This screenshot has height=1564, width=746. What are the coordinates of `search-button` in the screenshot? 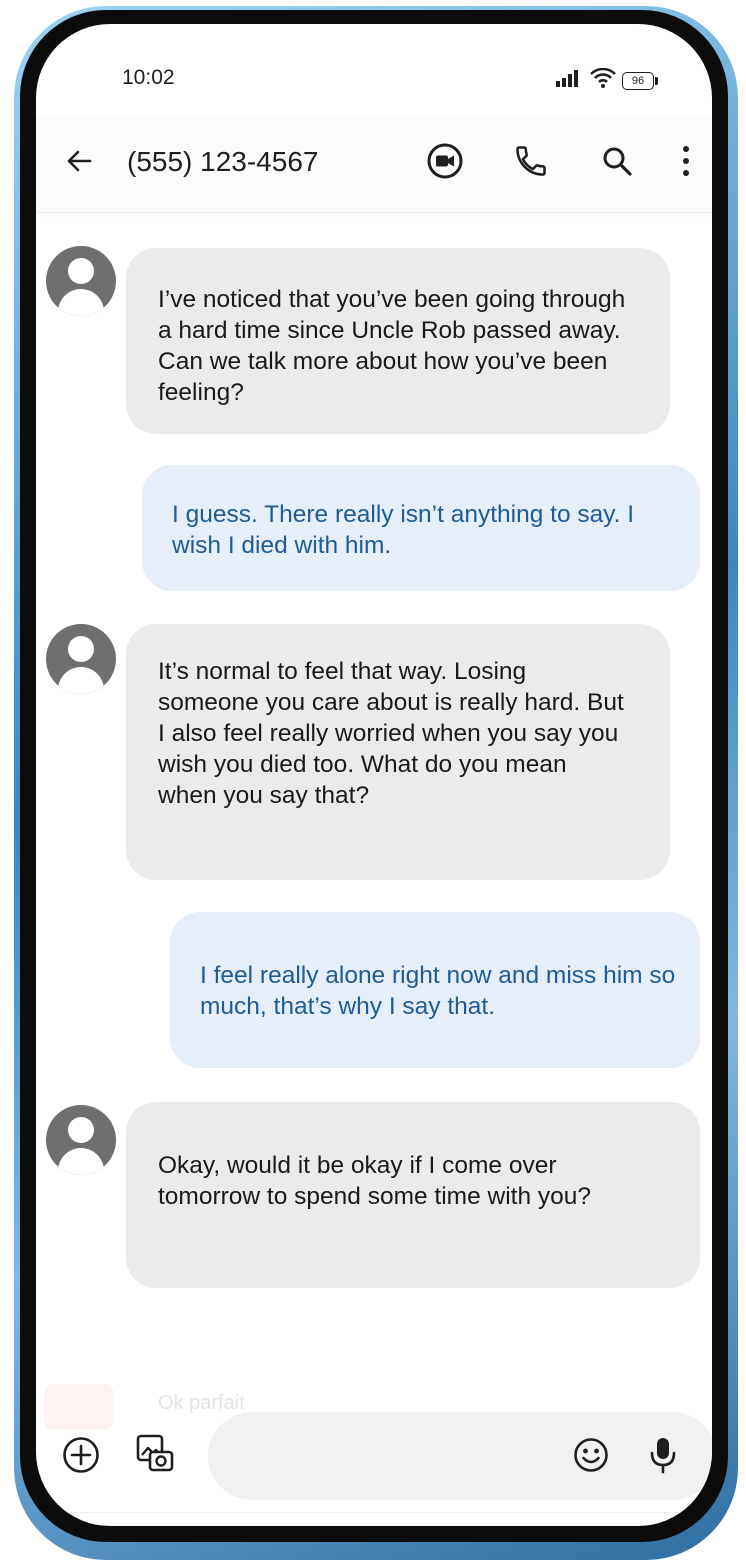 It's located at (617, 163).